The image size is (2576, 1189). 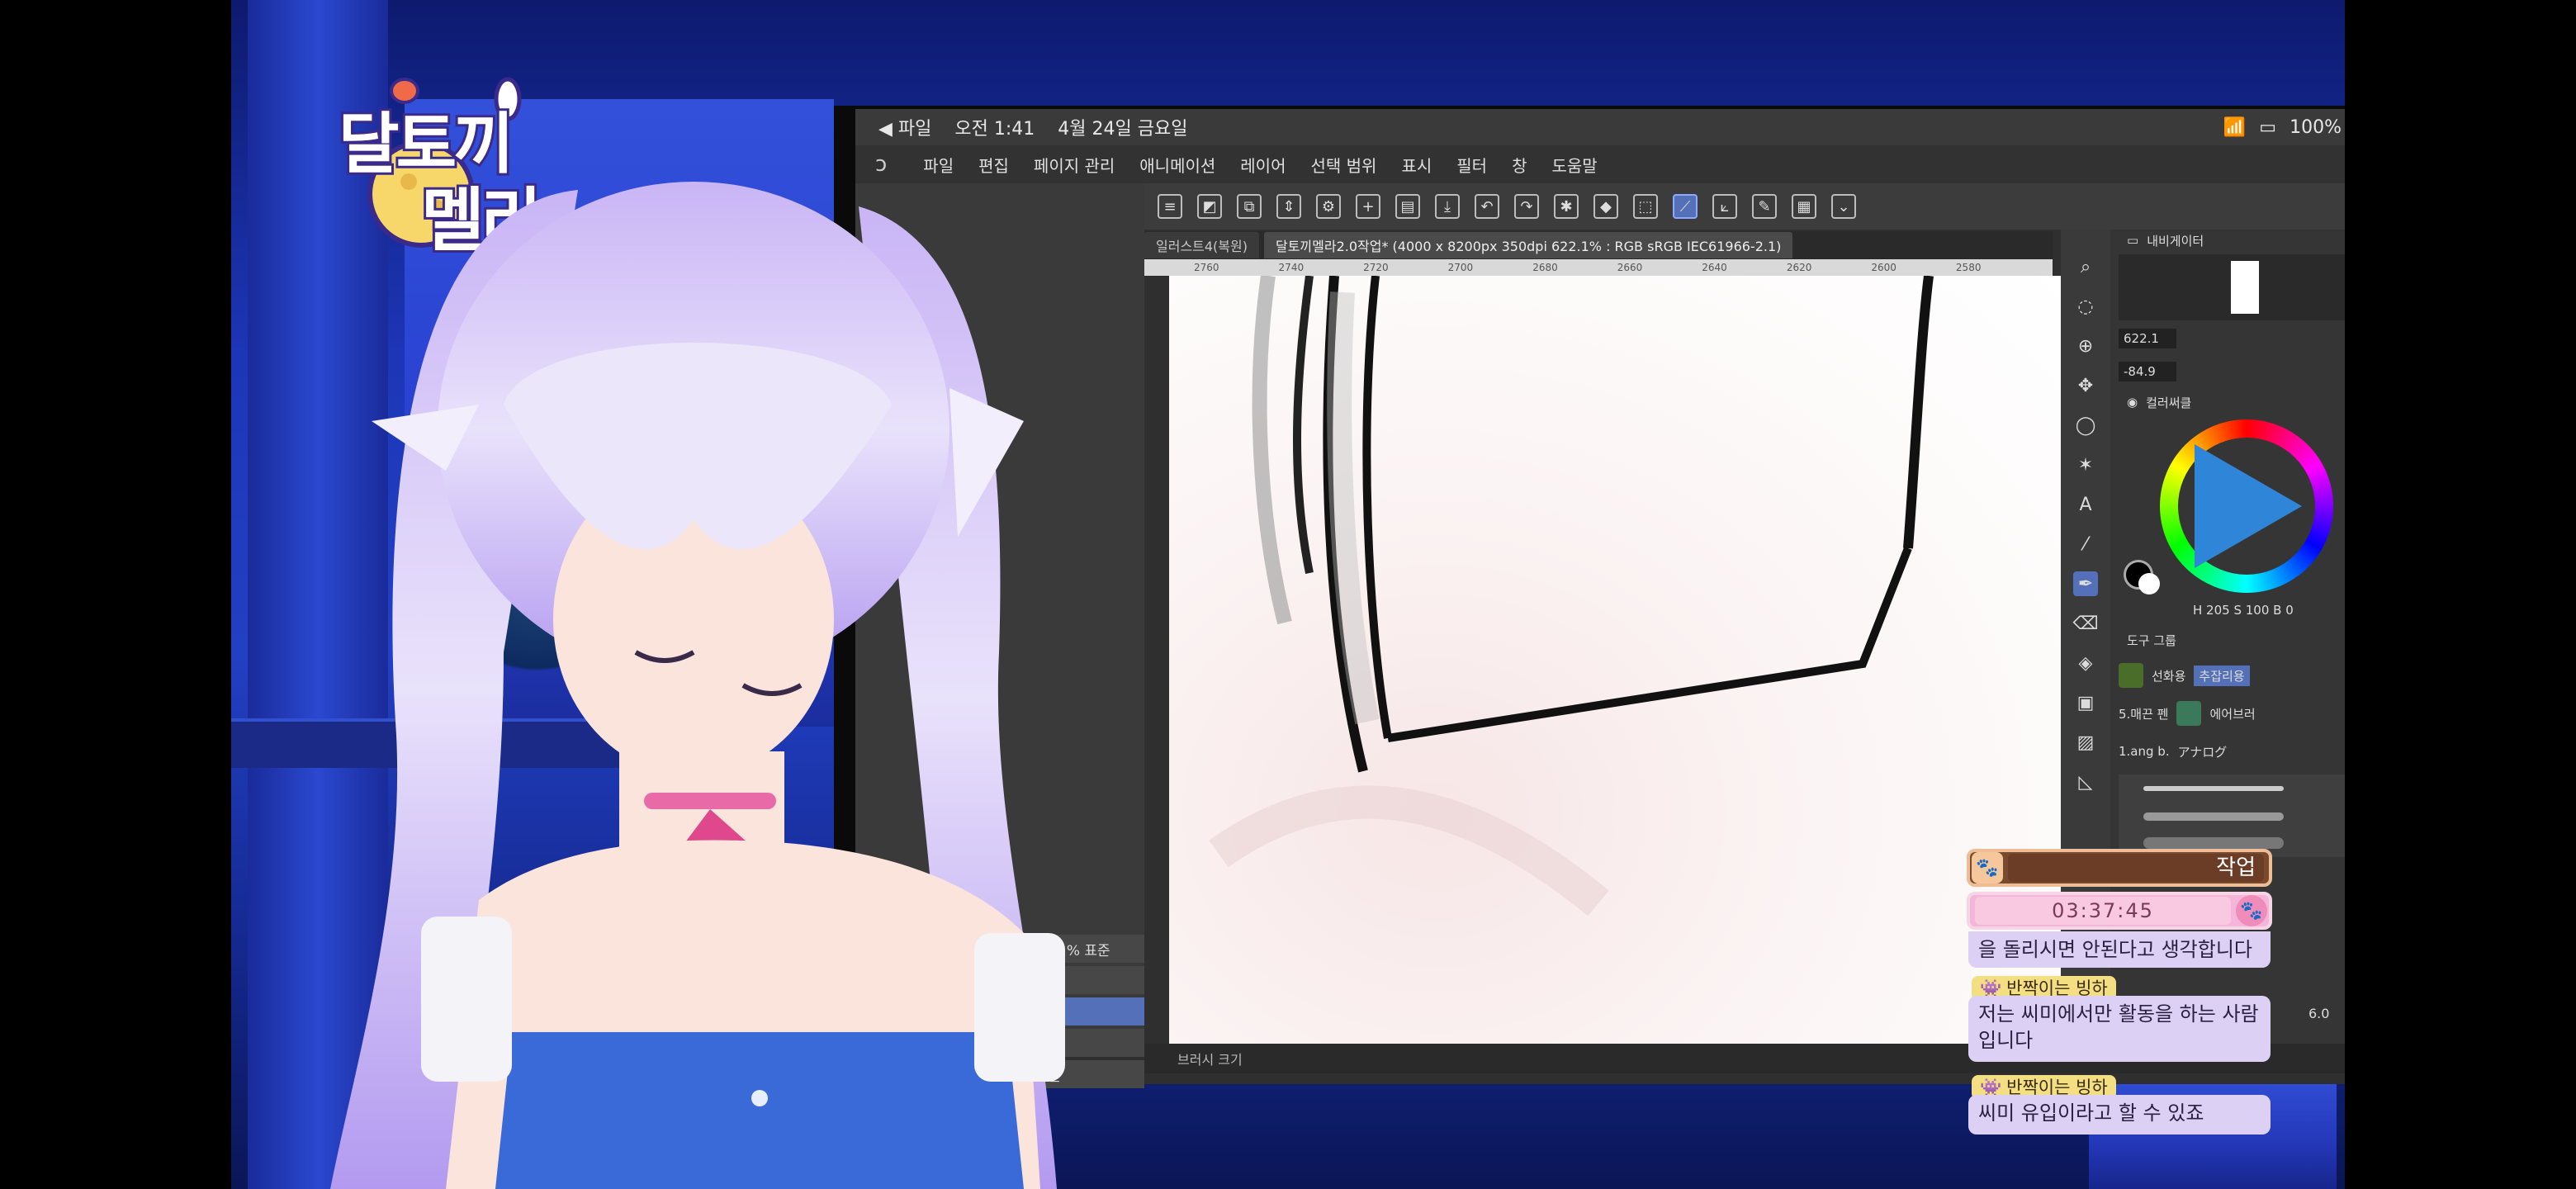 I want to click on ruler-snap-icon: ⟋, so click(x=1685, y=206).